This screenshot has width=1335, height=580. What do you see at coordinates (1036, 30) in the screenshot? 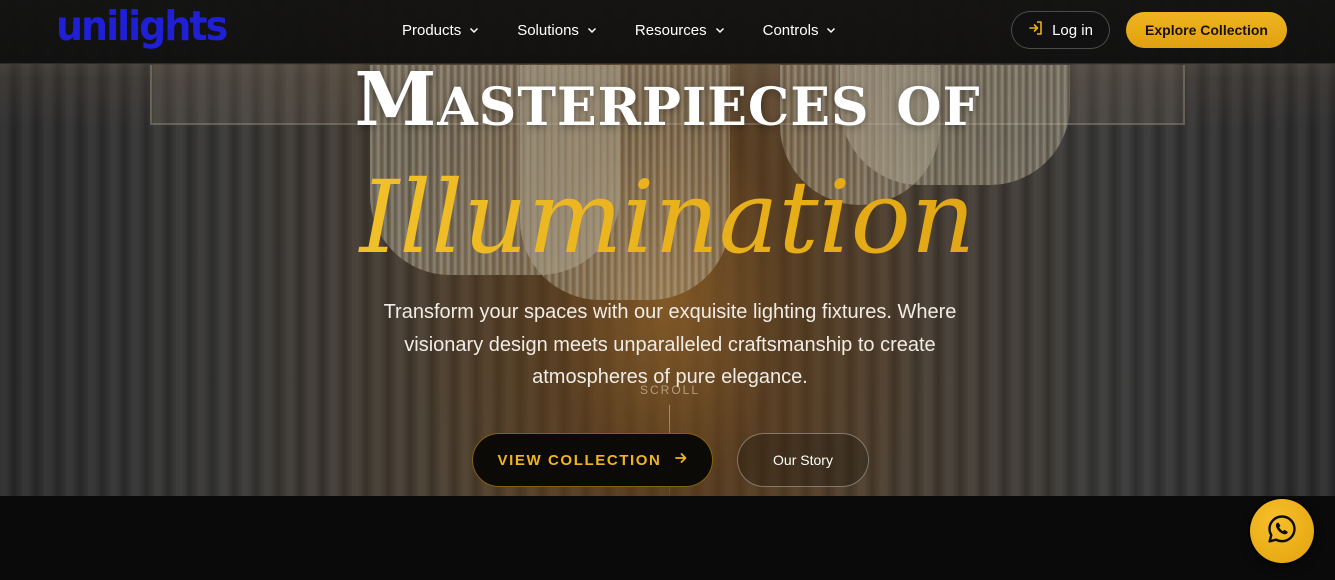
I see `login-arrow-icon` at bounding box center [1036, 30].